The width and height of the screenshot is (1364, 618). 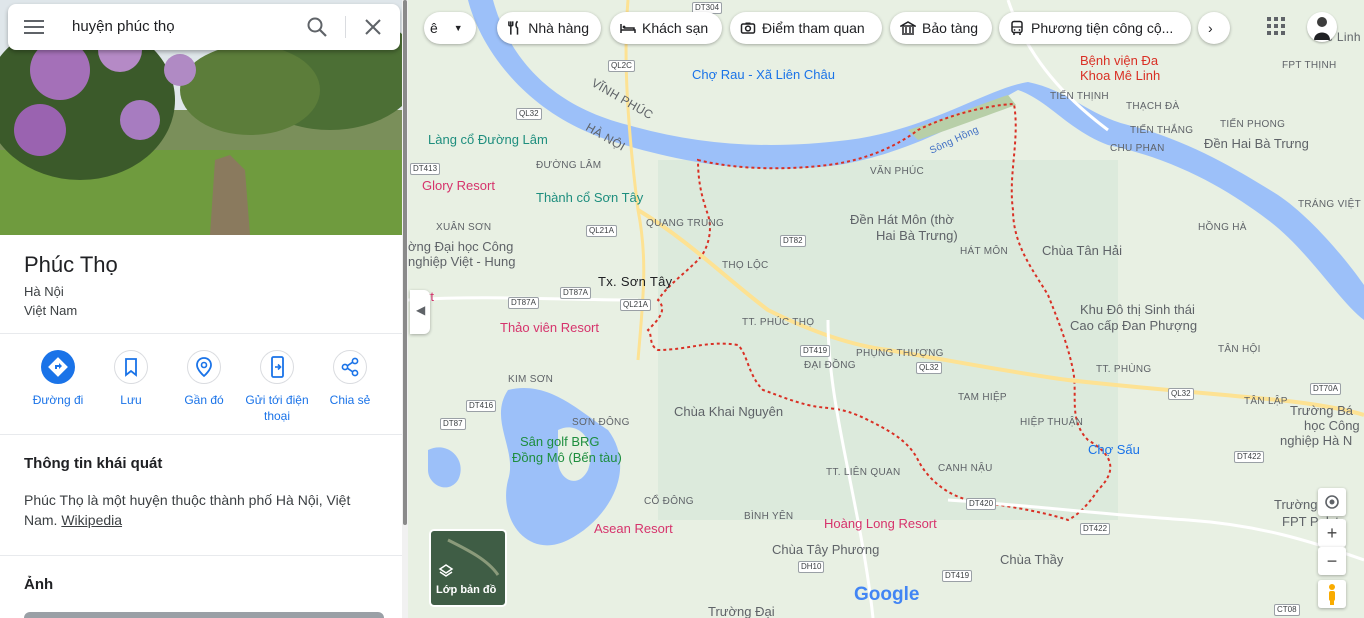 I want to click on photo-thumbnail, so click(x=204, y=615).